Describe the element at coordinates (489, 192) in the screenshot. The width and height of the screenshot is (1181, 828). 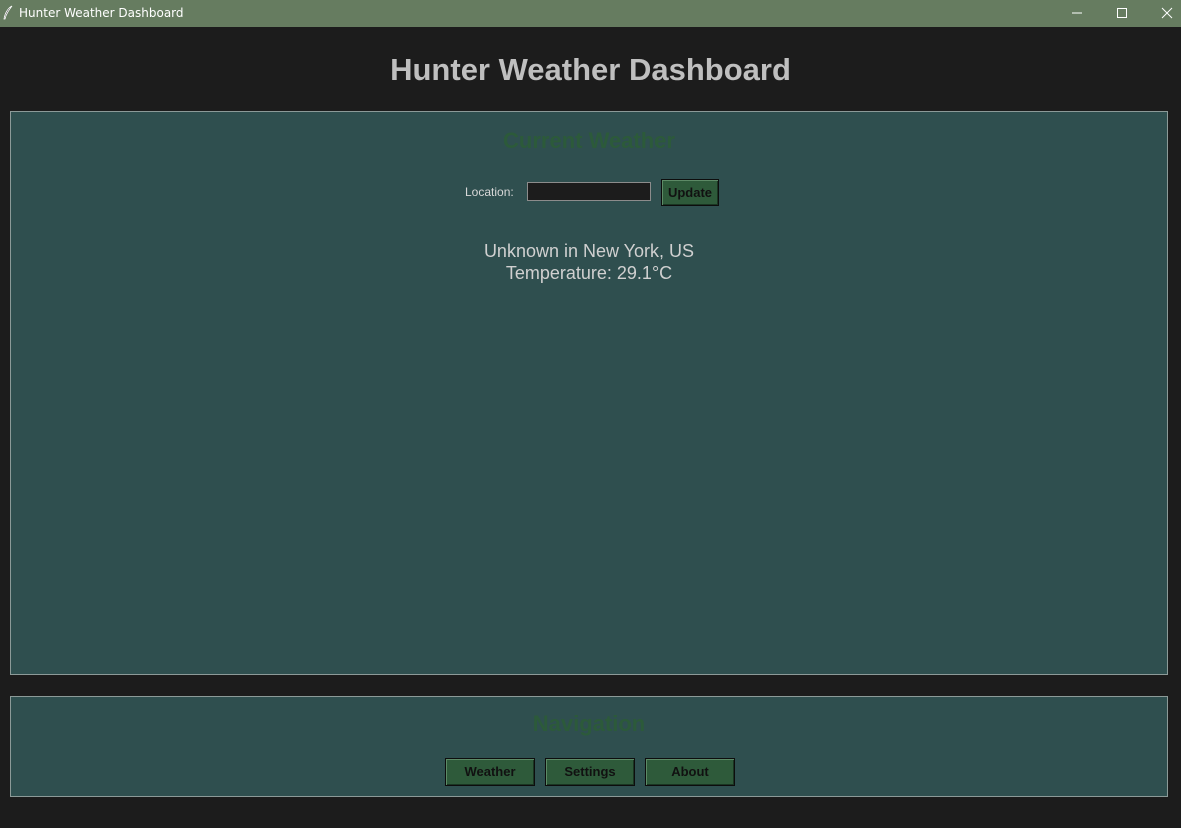
I see `location-label: Location:` at that location.